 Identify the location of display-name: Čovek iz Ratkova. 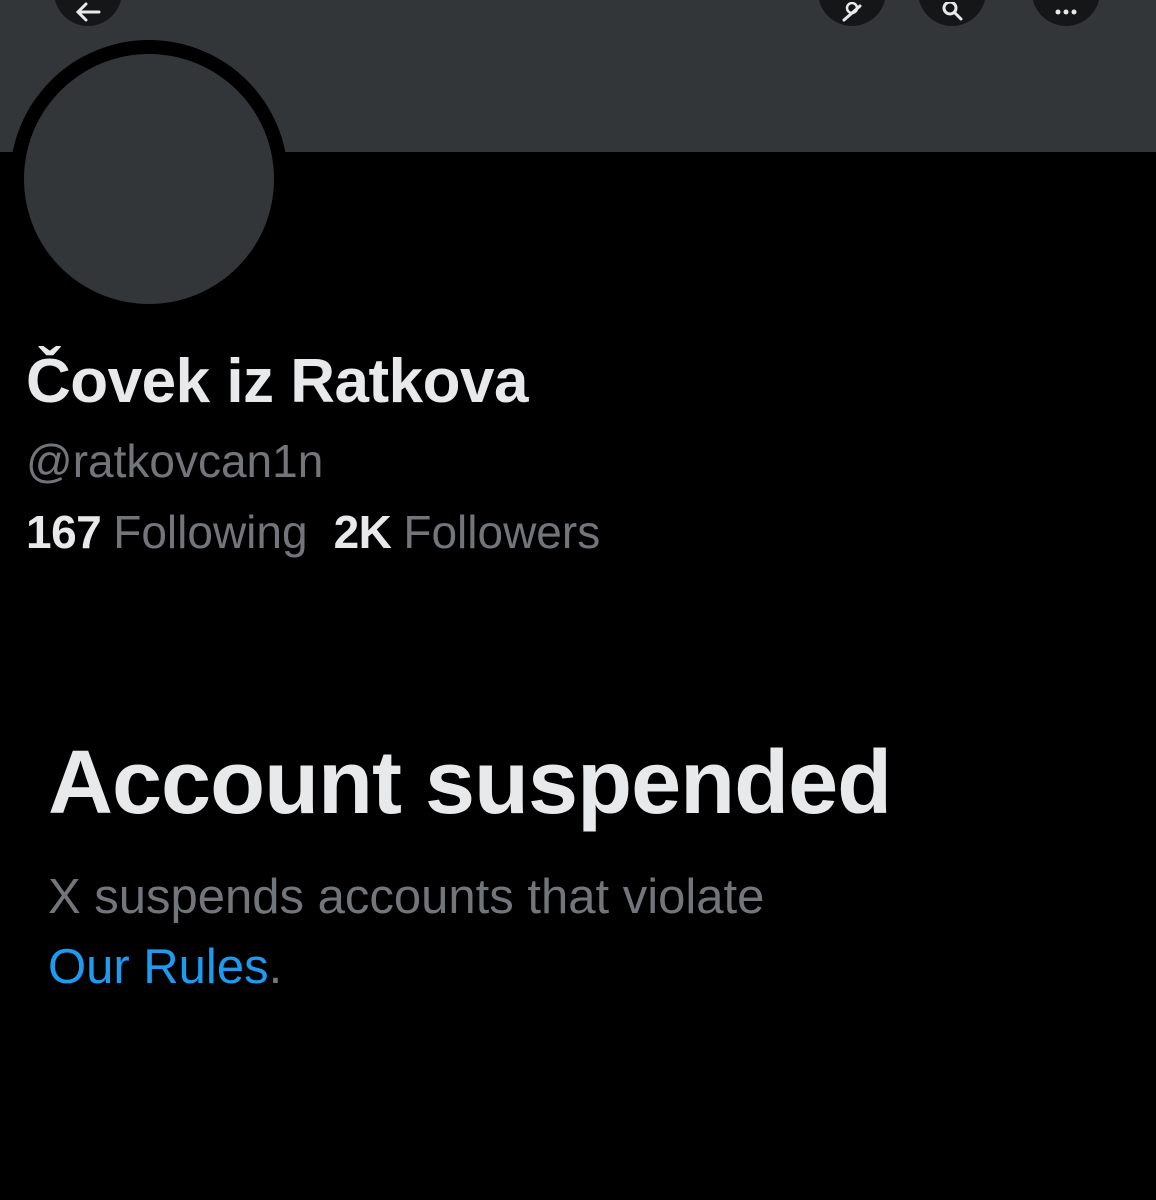
(277, 381).